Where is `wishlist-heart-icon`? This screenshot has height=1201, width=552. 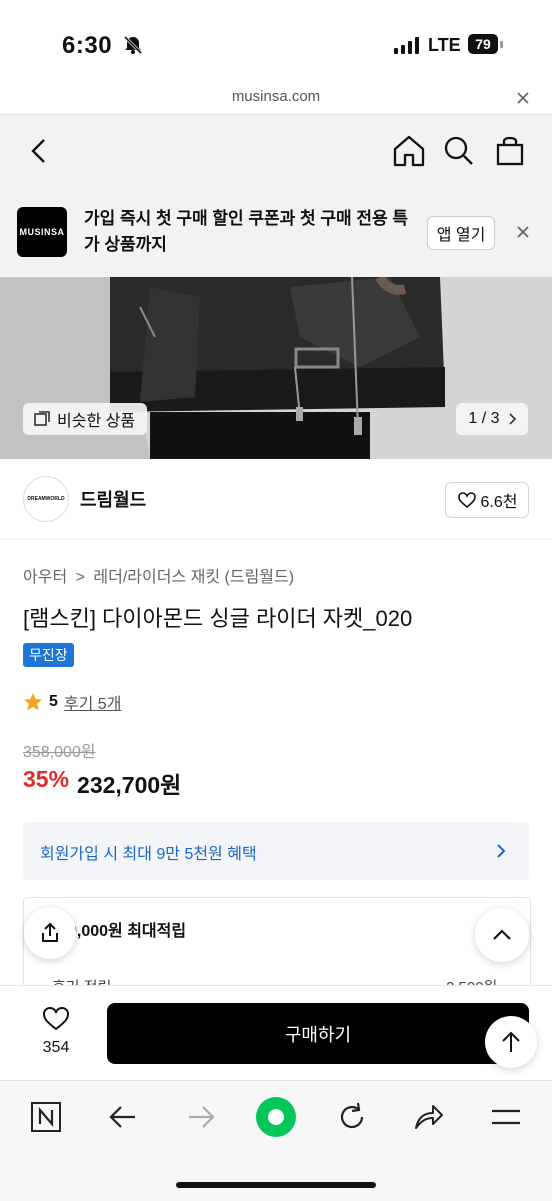 wishlist-heart-icon is located at coordinates (56, 1019).